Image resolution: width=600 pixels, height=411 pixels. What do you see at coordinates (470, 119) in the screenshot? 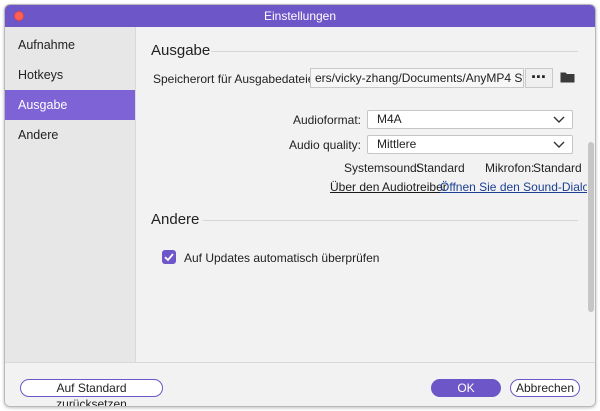
I see `audioformat-select: M4A` at bounding box center [470, 119].